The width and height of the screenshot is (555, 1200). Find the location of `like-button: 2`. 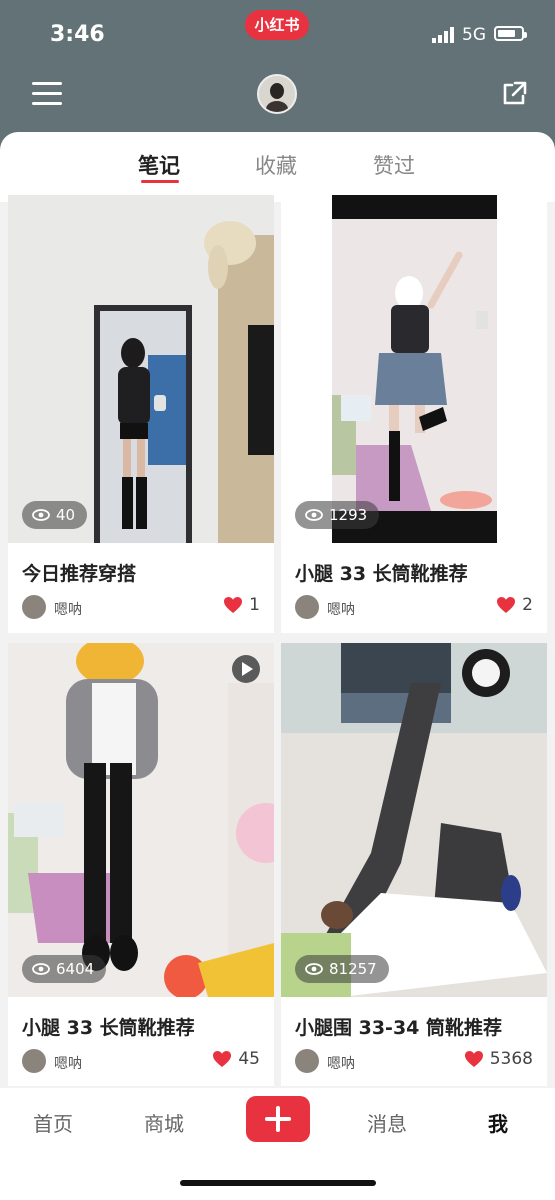

like-button: 2 is located at coordinates (514, 605).